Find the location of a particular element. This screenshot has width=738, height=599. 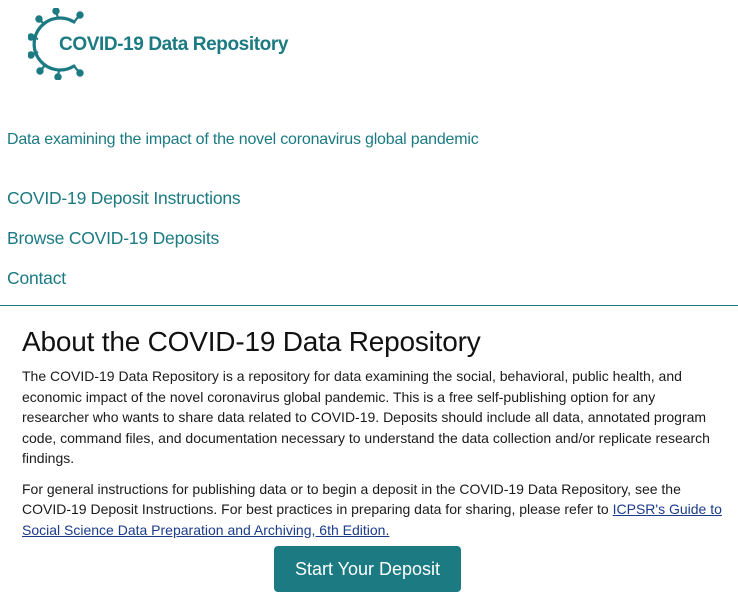

nav-link-deposit-instructions: COVID-19 Deposit Instructions is located at coordinates (124, 206).